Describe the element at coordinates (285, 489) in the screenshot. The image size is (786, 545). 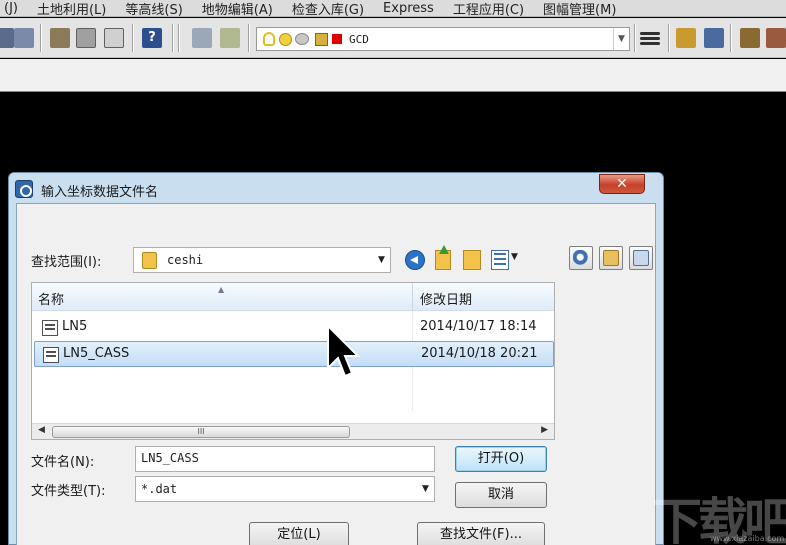
I see `filetype-dropdown: *.dat ▼` at that location.